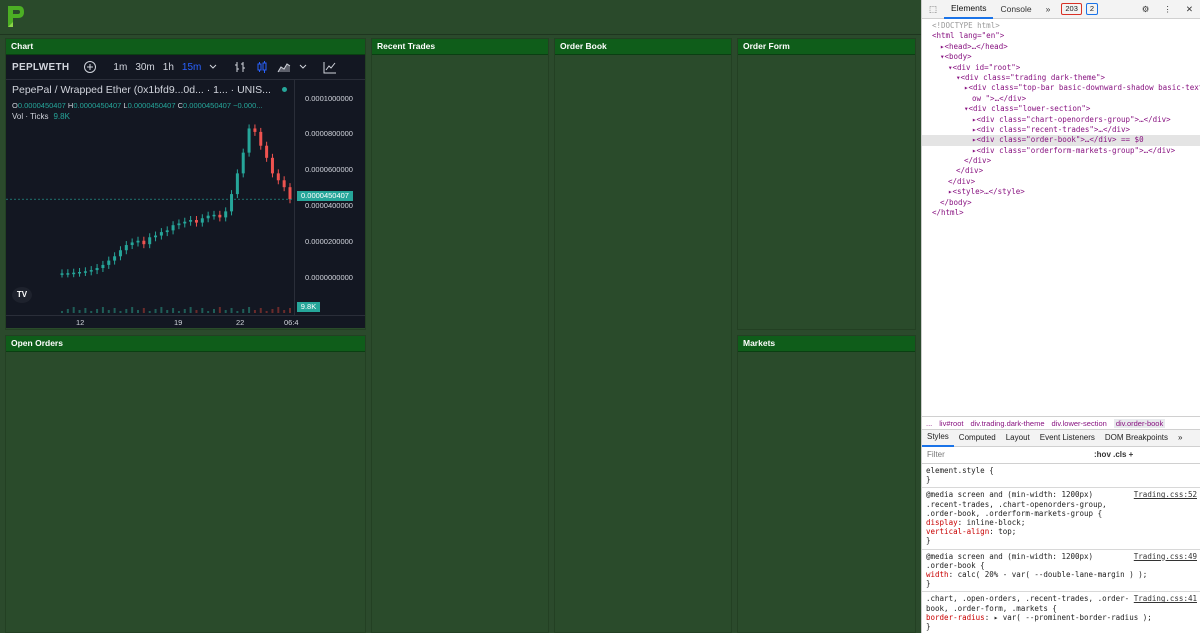 This screenshot has height=633, width=1200. Describe the element at coordinates (240, 67) in the screenshot. I see `bars-style-icon` at that location.